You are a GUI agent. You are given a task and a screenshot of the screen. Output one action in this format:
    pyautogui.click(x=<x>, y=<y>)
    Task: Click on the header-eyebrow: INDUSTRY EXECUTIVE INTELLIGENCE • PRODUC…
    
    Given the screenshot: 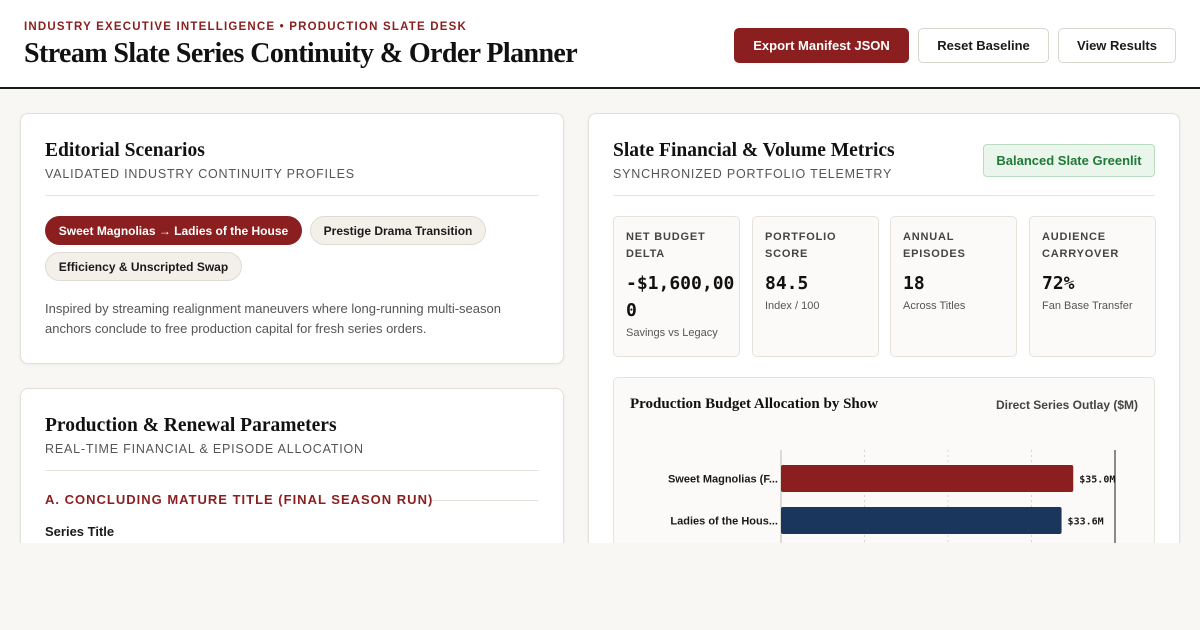 What is the action you would take?
    pyautogui.click(x=245, y=27)
    